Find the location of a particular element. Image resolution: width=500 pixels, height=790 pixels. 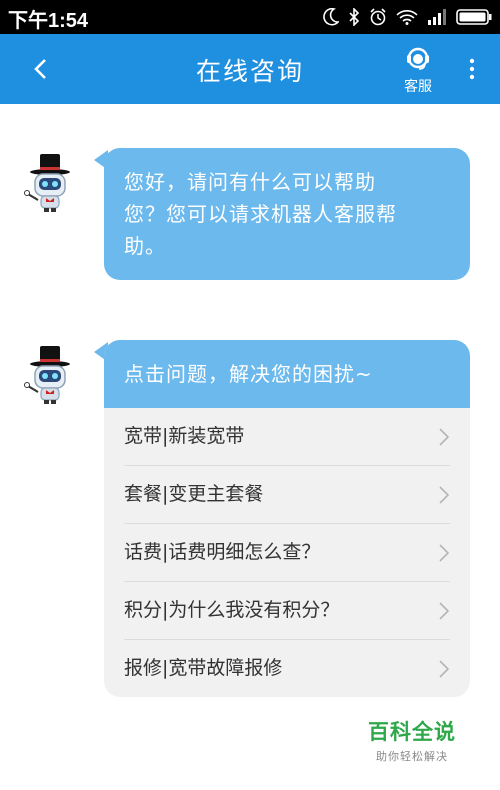

faq-item-label: 套餐|变更主套餐 is located at coordinates (194, 494).